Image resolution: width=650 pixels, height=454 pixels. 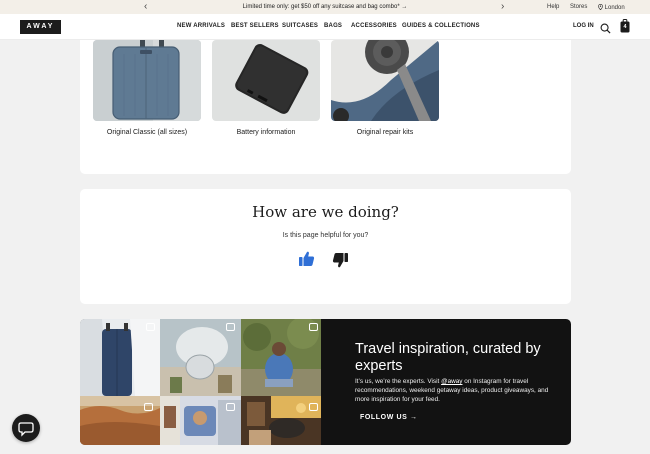 What do you see at coordinates (333, 26) in the screenshot?
I see `nav-bags: BAGS` at bounding box center [333, 26].